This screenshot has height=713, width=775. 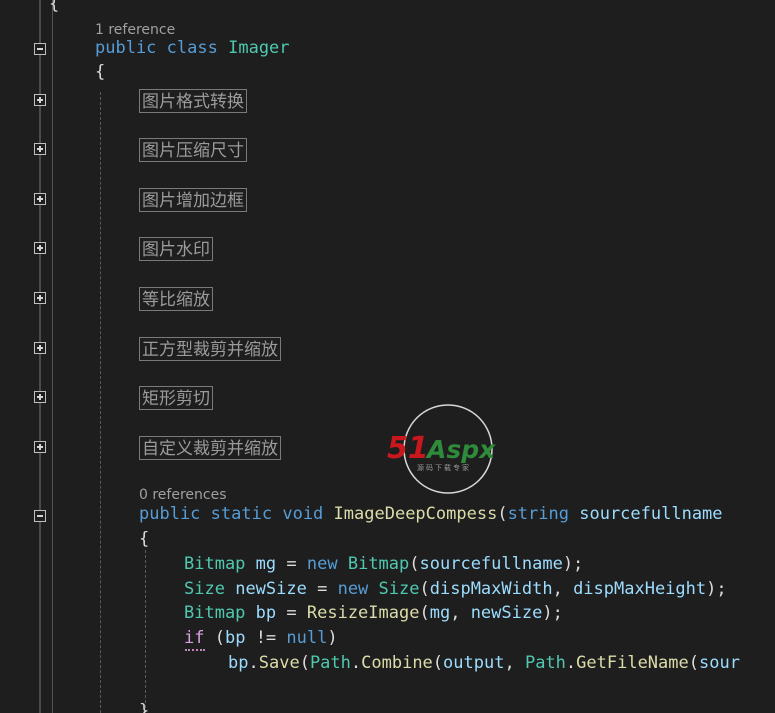 What do you see at coordinates (183, 495) in the screenshot?
I see `method-reference-codelens: 0 references` at bounding box center [183, 495].